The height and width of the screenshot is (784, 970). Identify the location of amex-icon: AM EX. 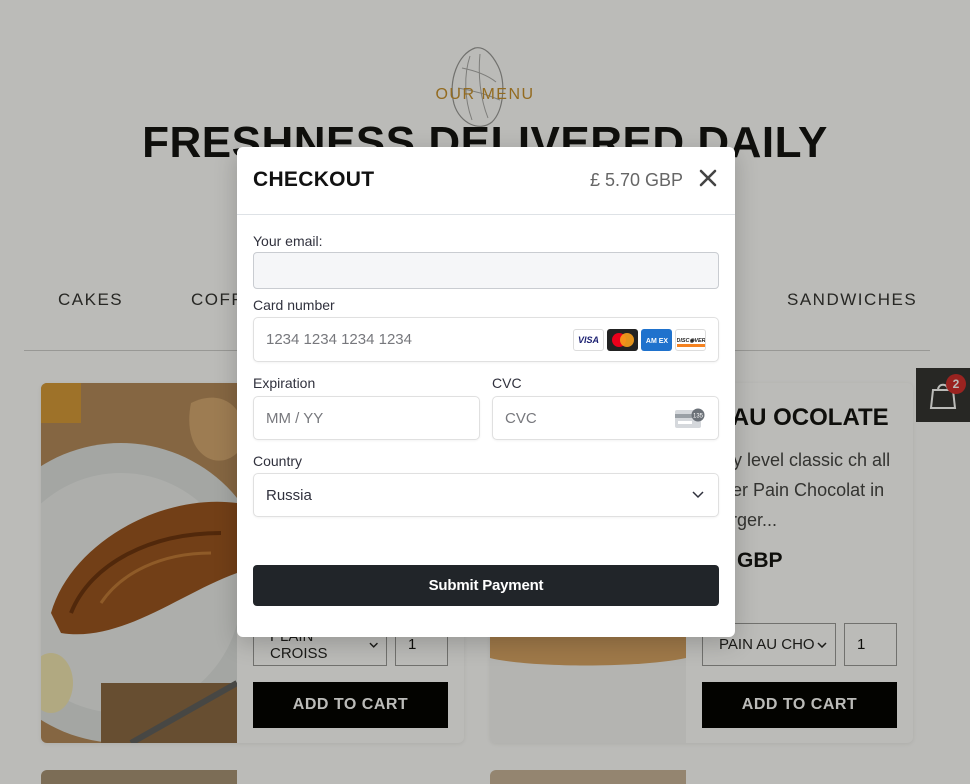
(656, 340).